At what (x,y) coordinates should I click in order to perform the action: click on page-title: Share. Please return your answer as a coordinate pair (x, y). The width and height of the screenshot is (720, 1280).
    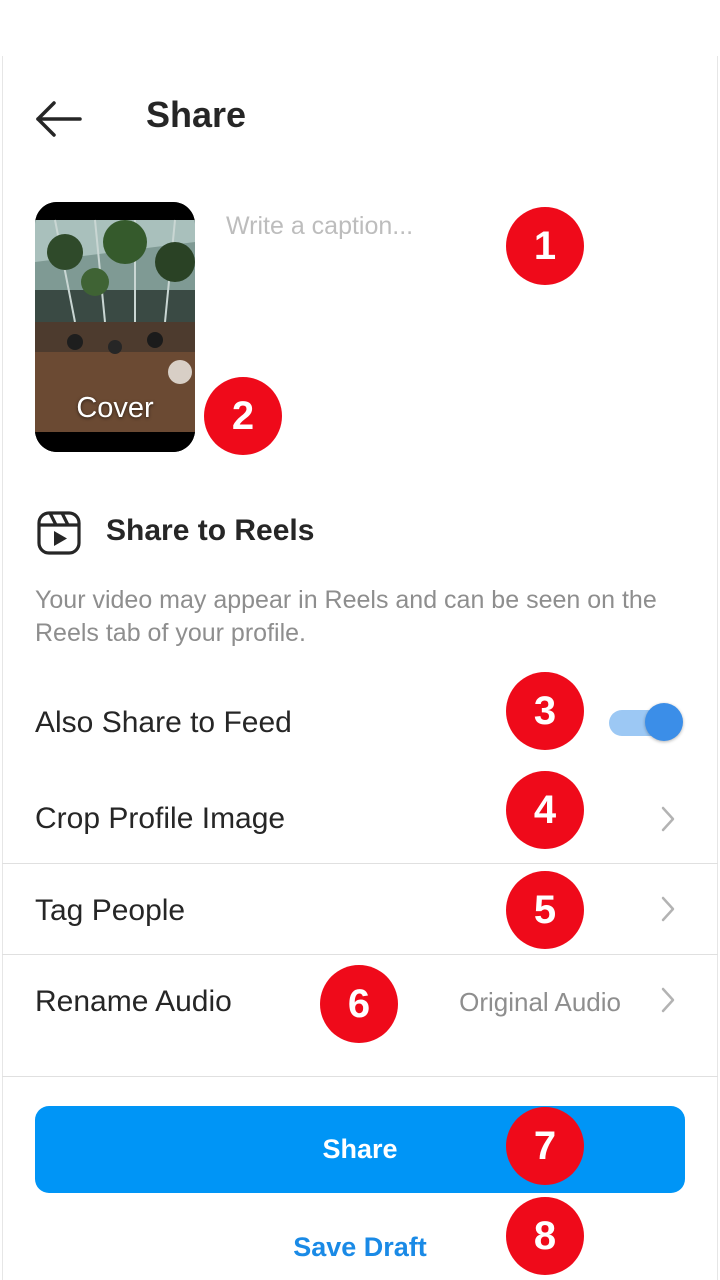
    Looking at the image, I should click on (196, 114).